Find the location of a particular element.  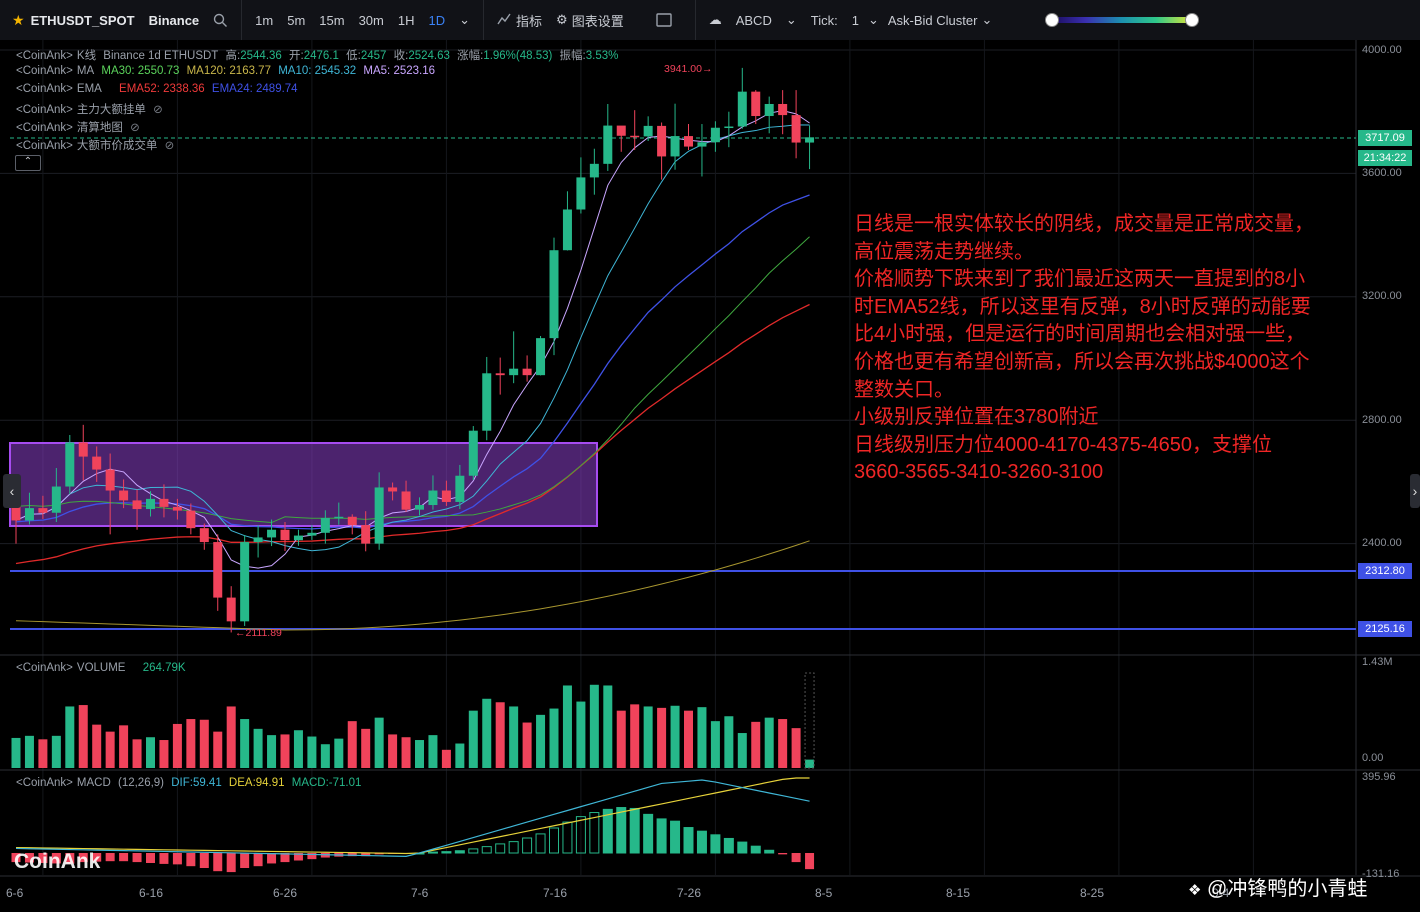

timeframe-1d: 1D is located at coordinates (437, 20).